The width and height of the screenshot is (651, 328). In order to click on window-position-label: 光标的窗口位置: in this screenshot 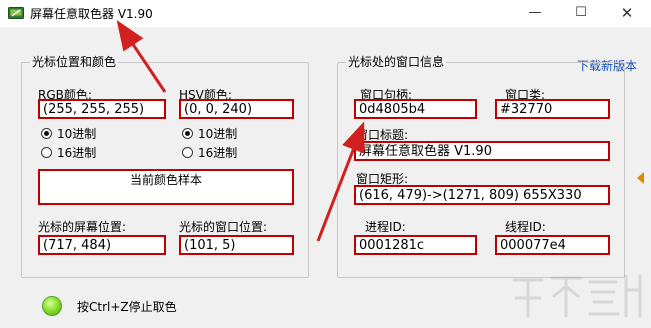, I will do `click(223, 227)`.